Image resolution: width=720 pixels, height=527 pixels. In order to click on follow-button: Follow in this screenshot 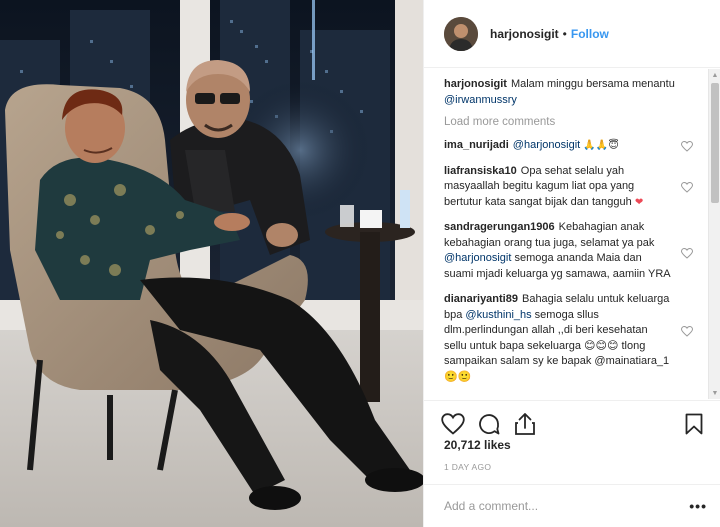, I will do `click(590, 34)`.